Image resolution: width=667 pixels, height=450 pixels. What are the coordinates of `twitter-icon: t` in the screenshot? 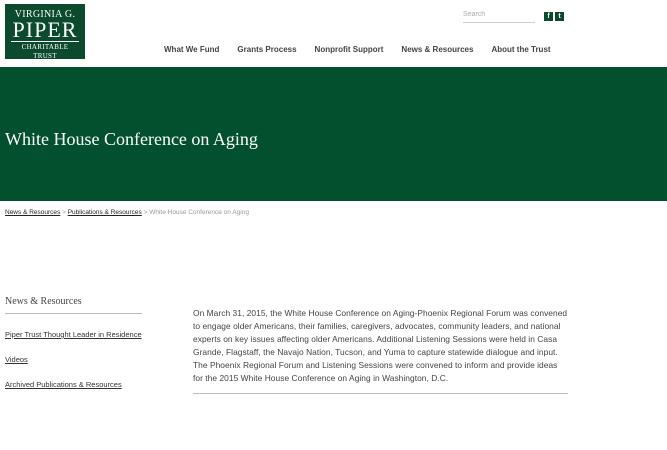 It's located at (559, 16).